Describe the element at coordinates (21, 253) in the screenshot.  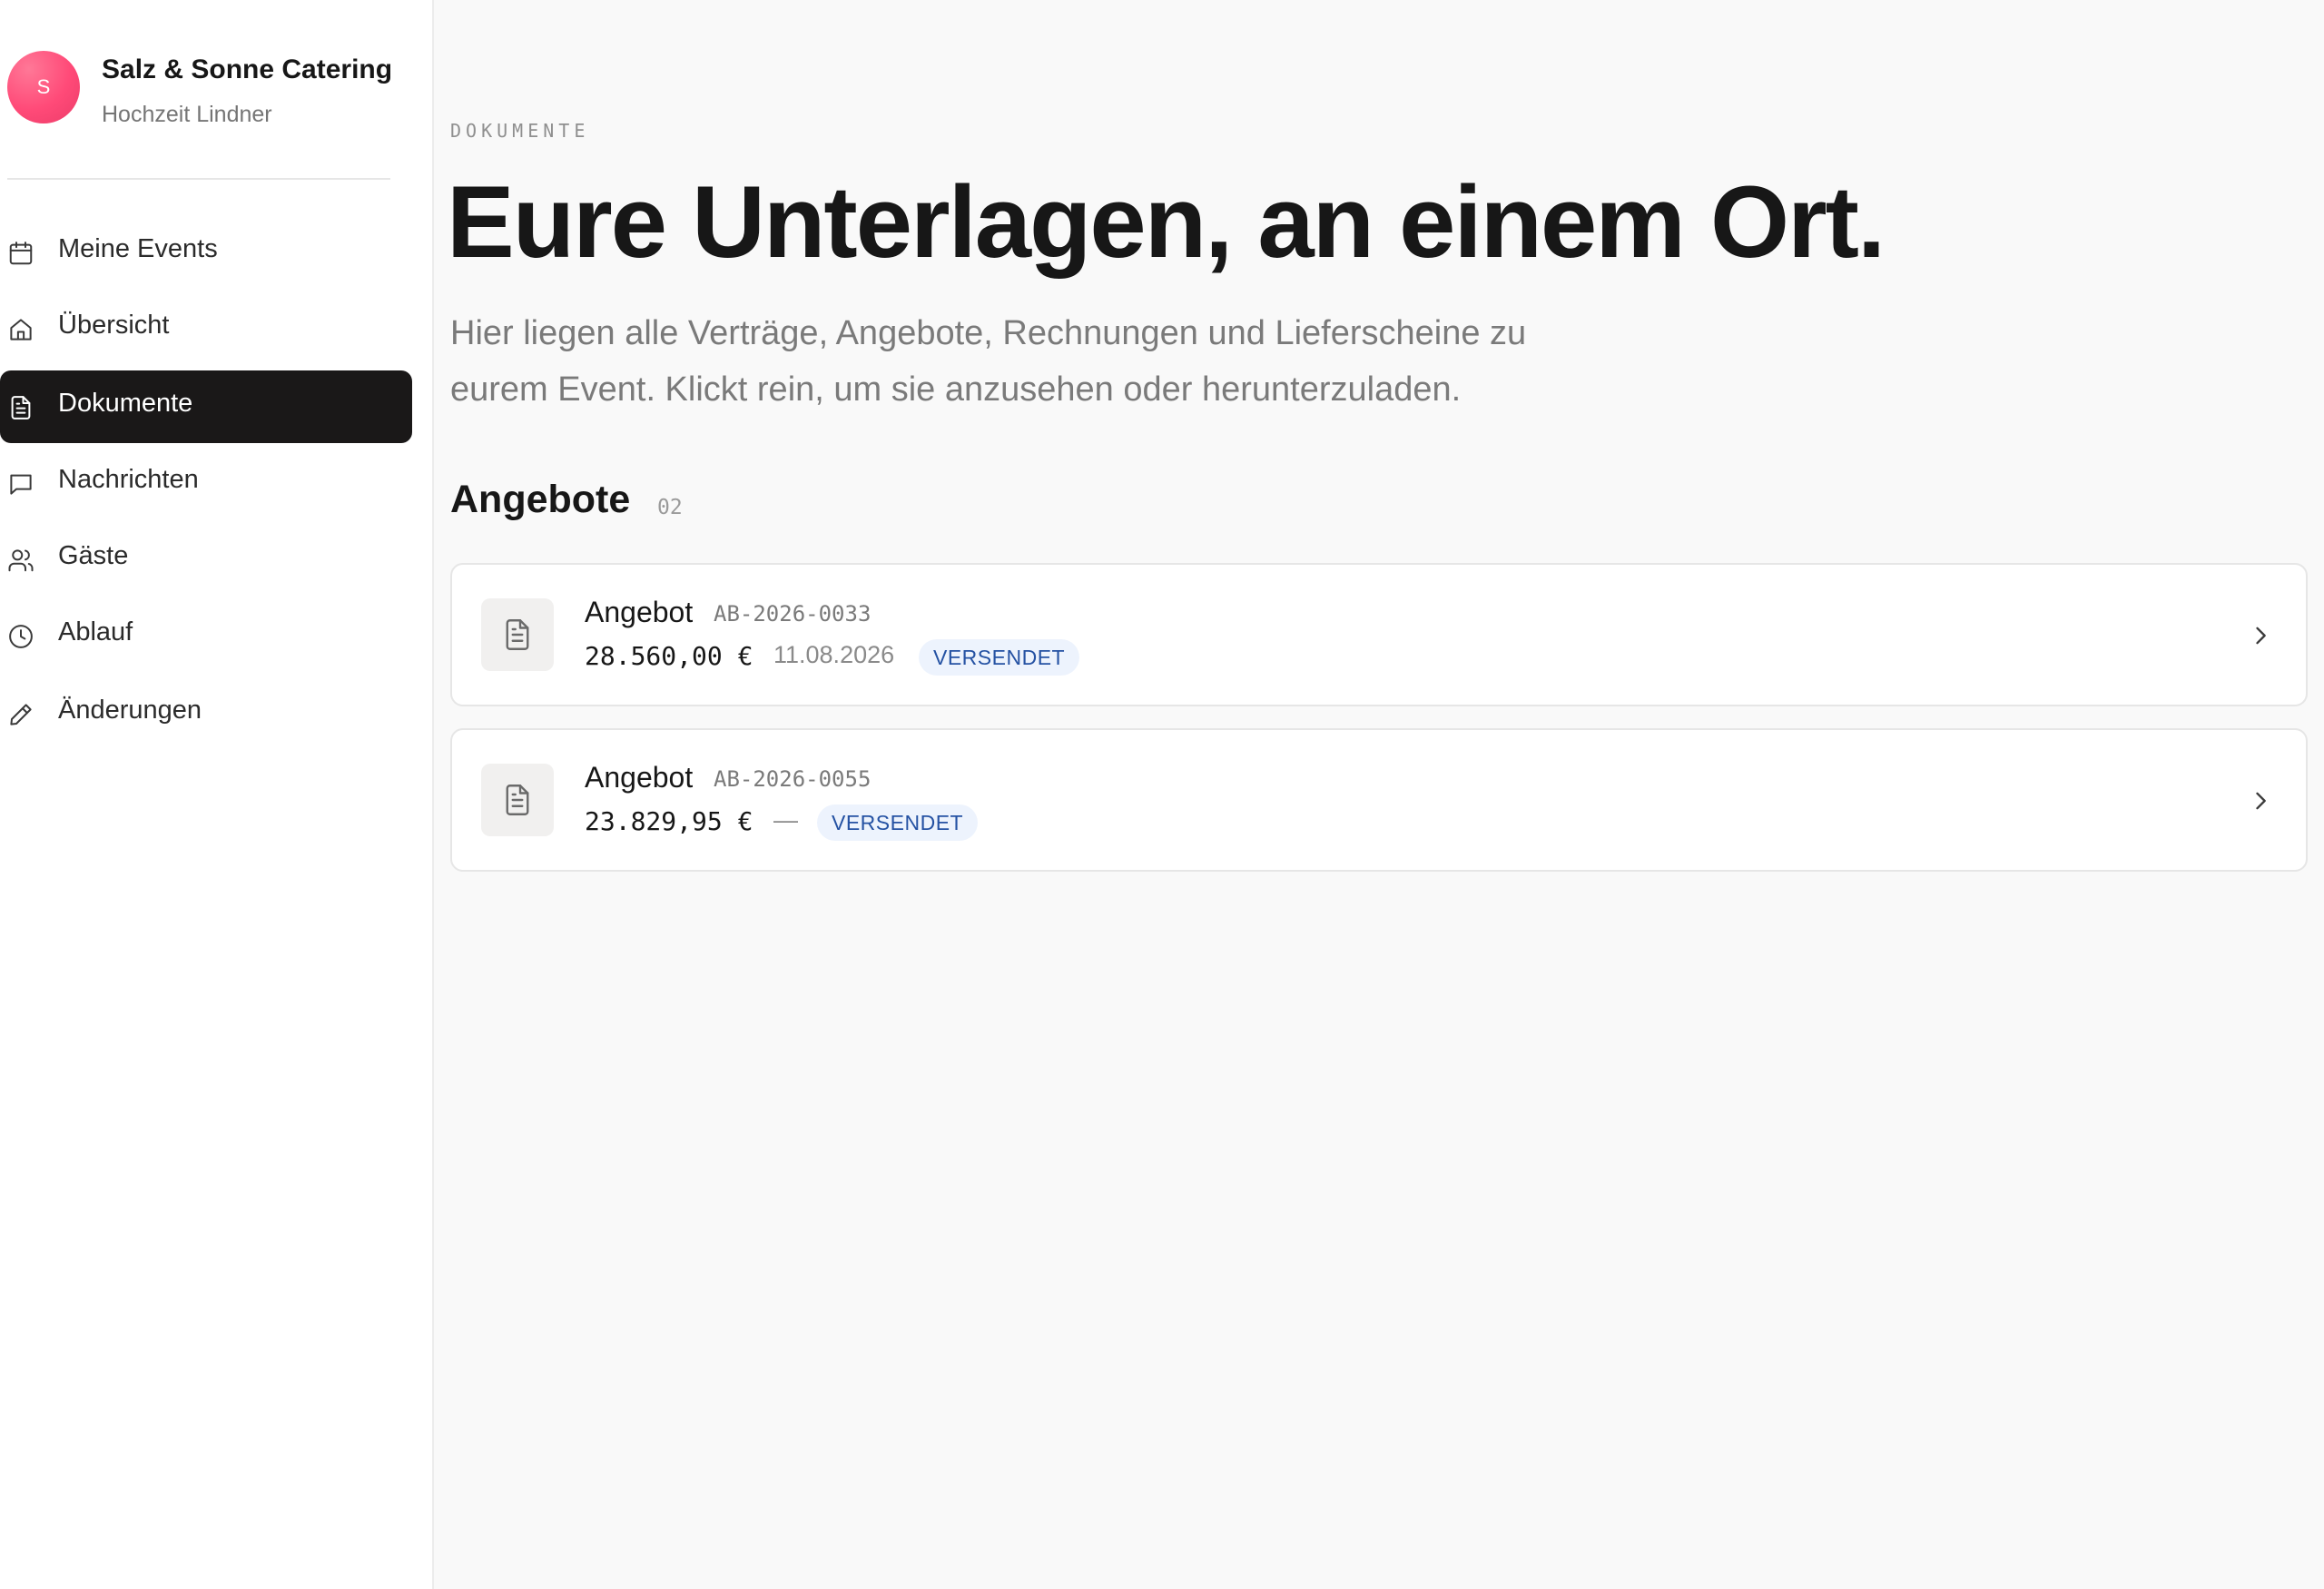
I see `calendar-icon` at that location.